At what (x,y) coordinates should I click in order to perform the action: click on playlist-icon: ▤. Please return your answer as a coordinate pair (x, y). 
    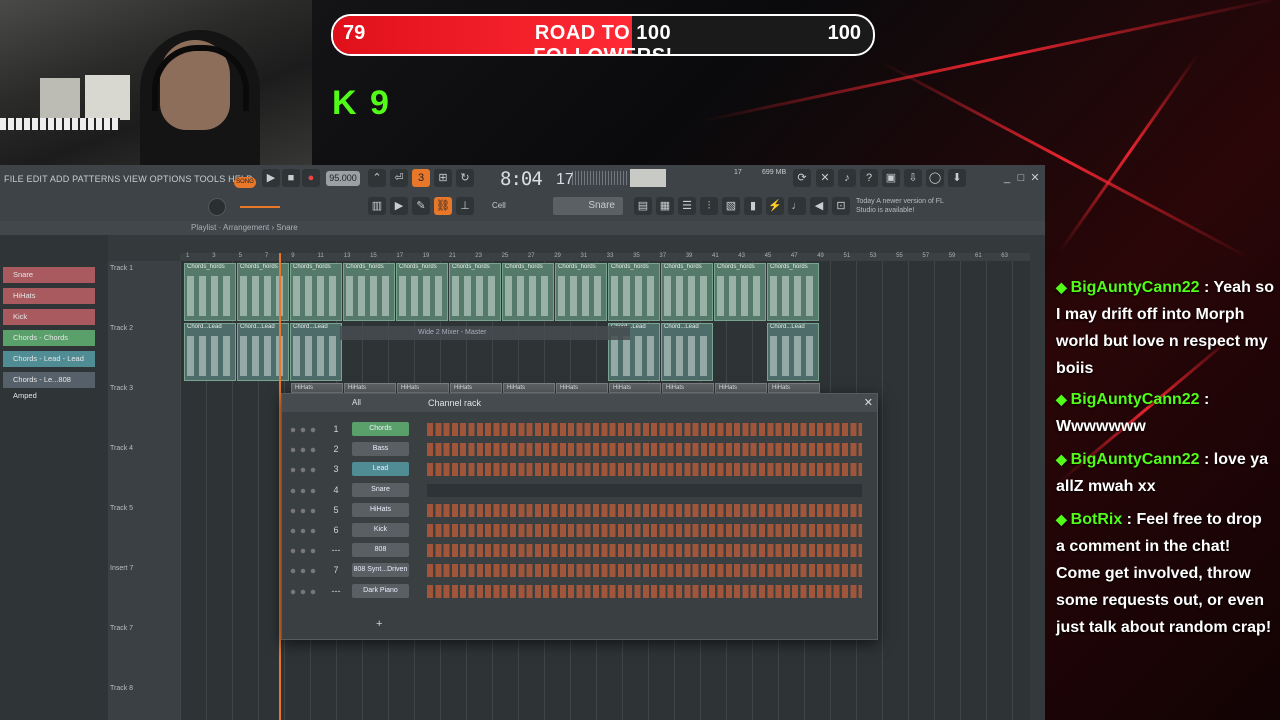
    Looking at the image, I should click on (643, 206).